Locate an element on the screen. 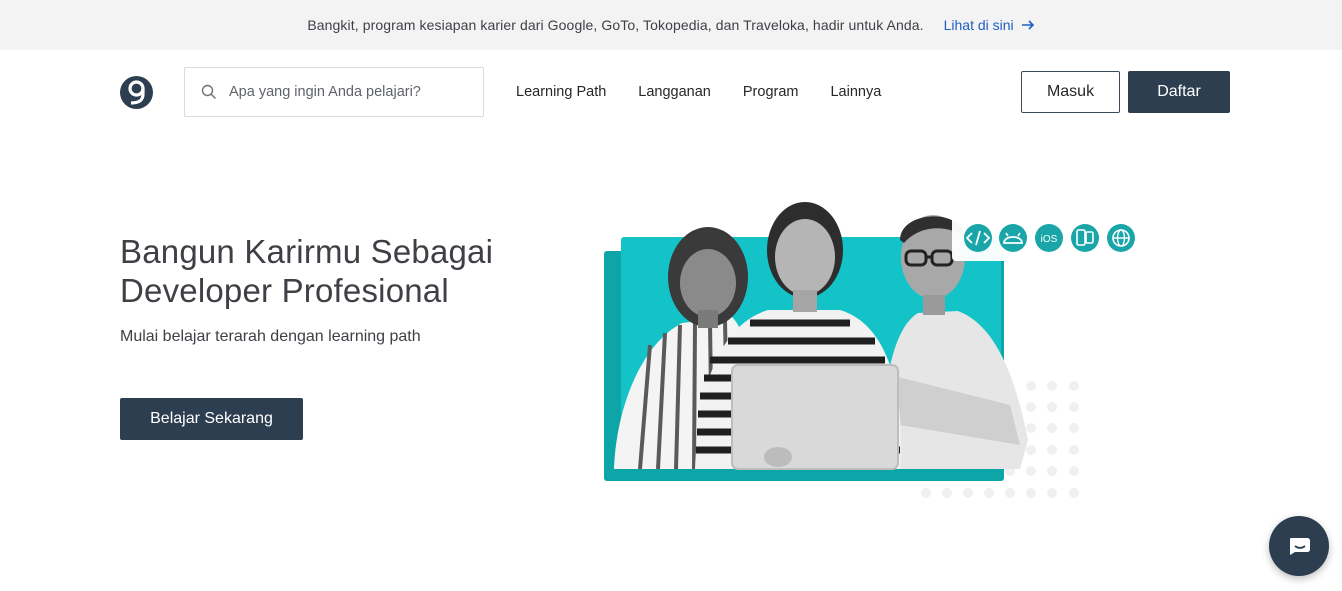 The image size is (1342, 591). main-nav: Learning Path Langganan Program Lainnya is located at coordinates (714, 92).